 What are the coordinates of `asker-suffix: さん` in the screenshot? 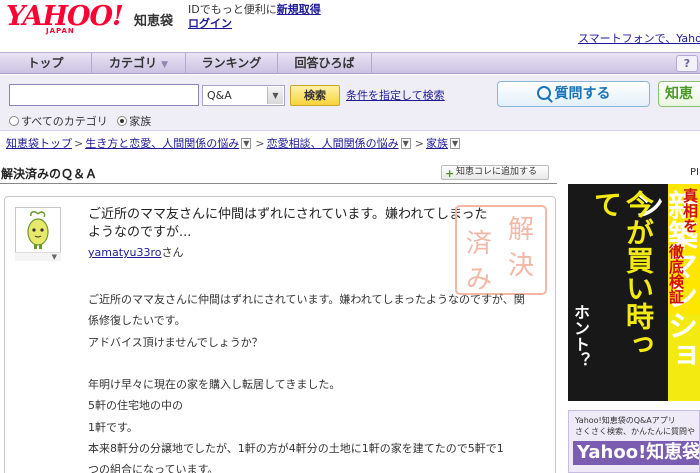 It's located at (172, 252).